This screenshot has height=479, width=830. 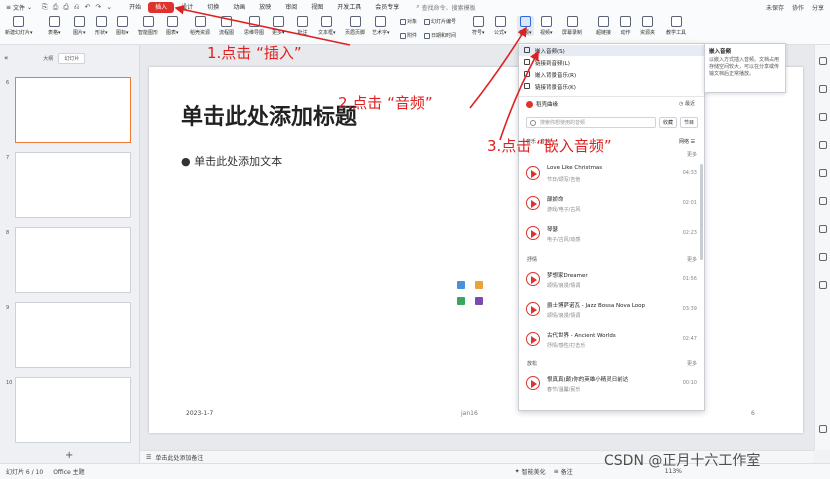 I want to click on insert-video-icon, so click(x=479, y=301).